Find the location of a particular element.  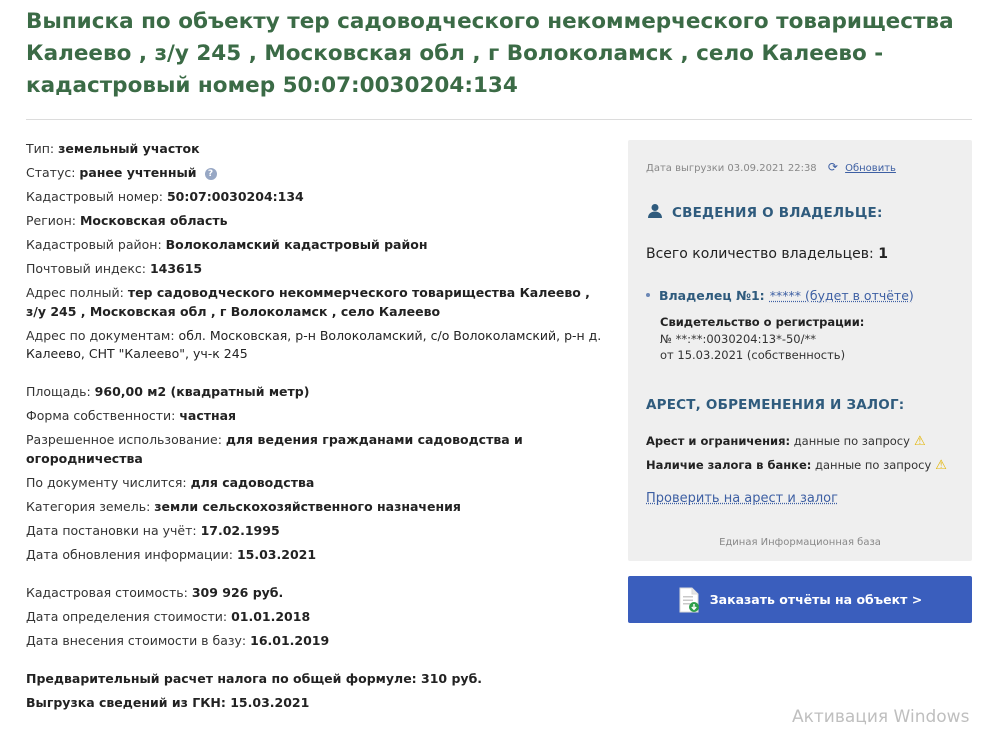

owner-name-label: Владелец №1: is located at coordinates (712, 295).